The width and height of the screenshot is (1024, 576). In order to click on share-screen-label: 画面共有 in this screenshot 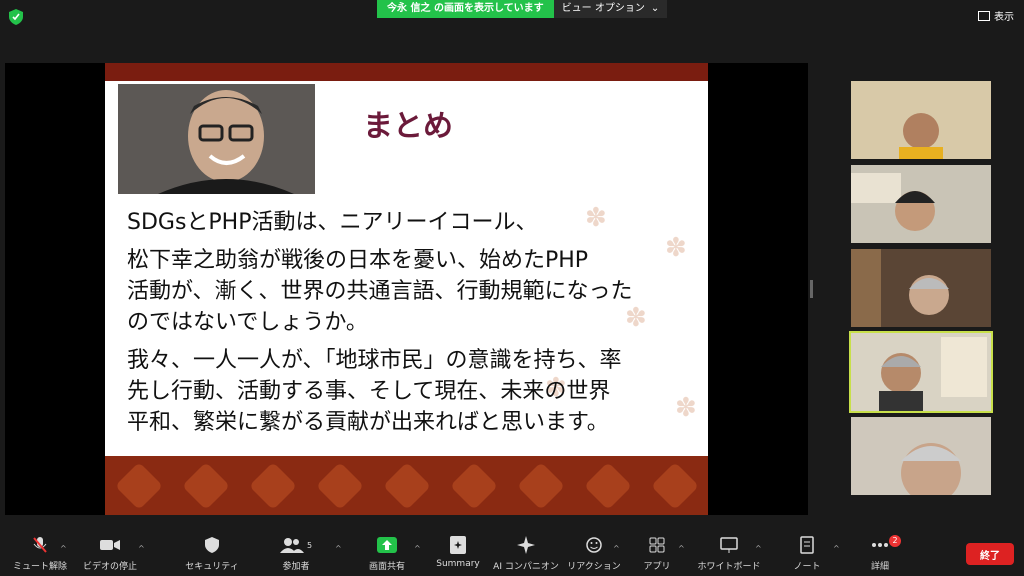, I will do `click(386, 567)`.